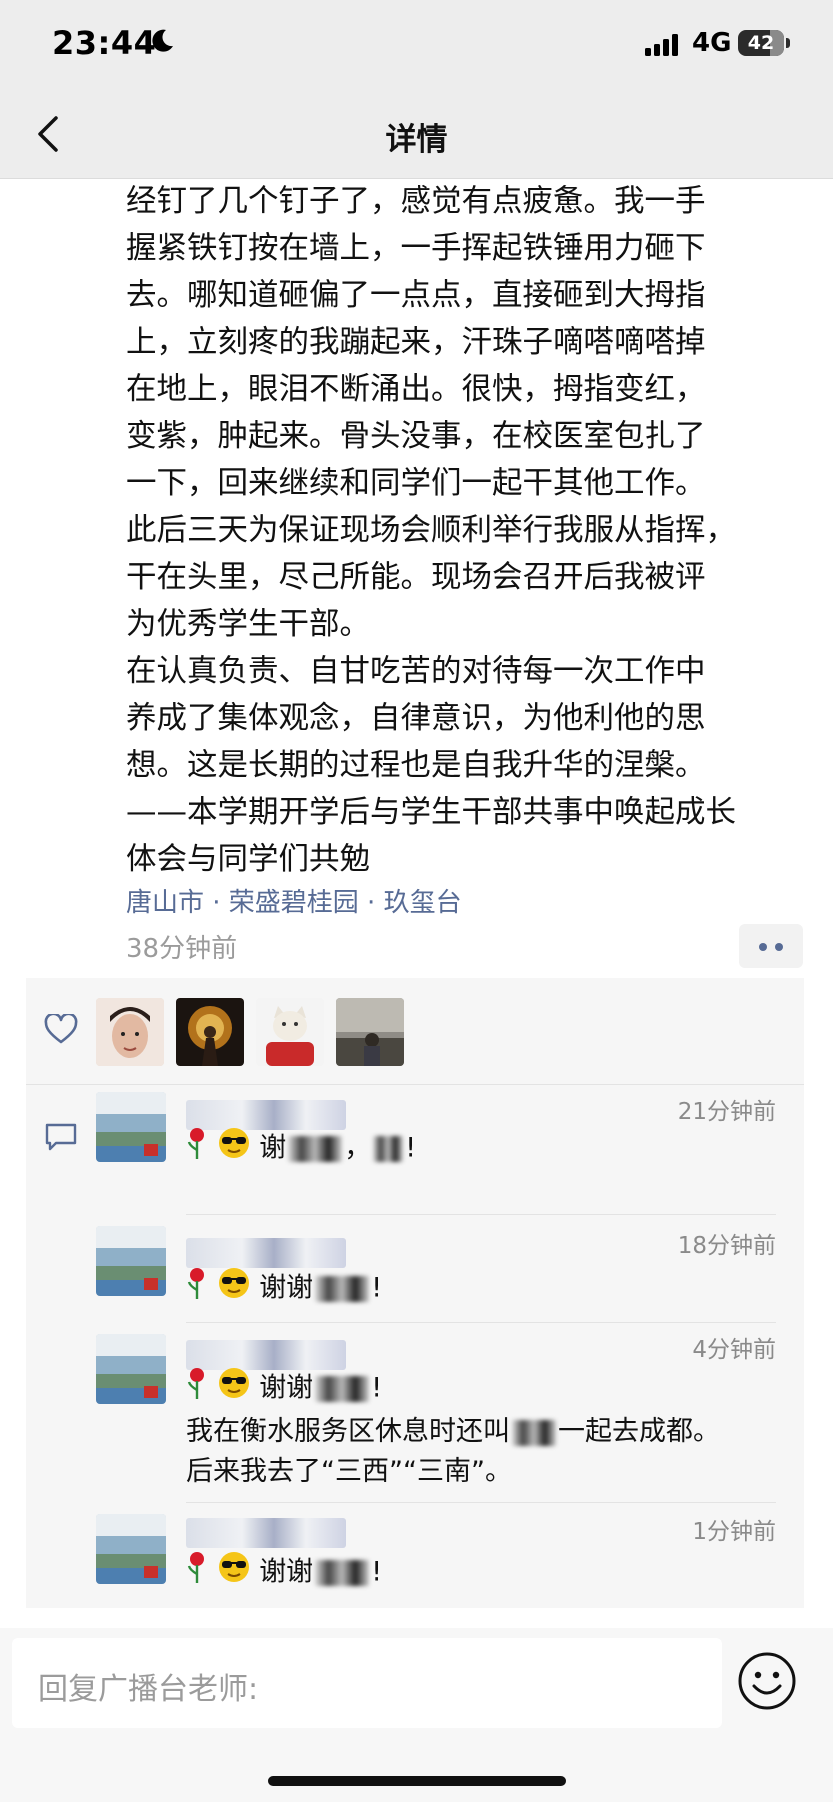 The height and width of the screenshot is (1802, 833). I want to click on comment-time: 18分钟前, so click(726, 1246).